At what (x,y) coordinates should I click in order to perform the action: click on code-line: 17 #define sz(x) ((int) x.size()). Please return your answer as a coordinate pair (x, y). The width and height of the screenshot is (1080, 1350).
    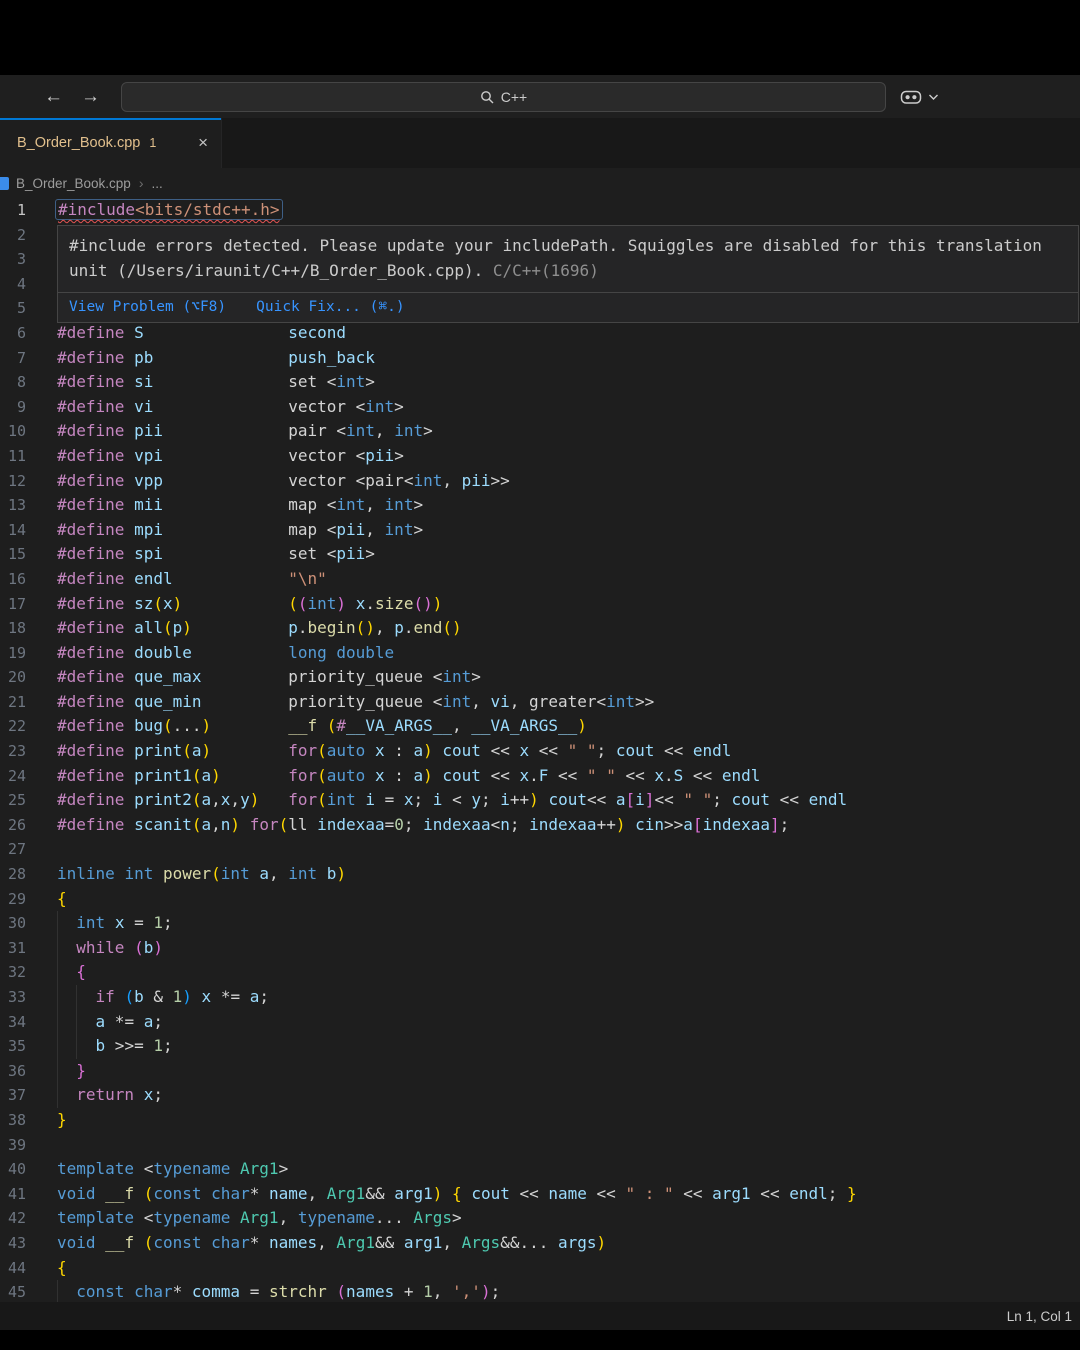
    Looking at the image, I should click on (540, 604).